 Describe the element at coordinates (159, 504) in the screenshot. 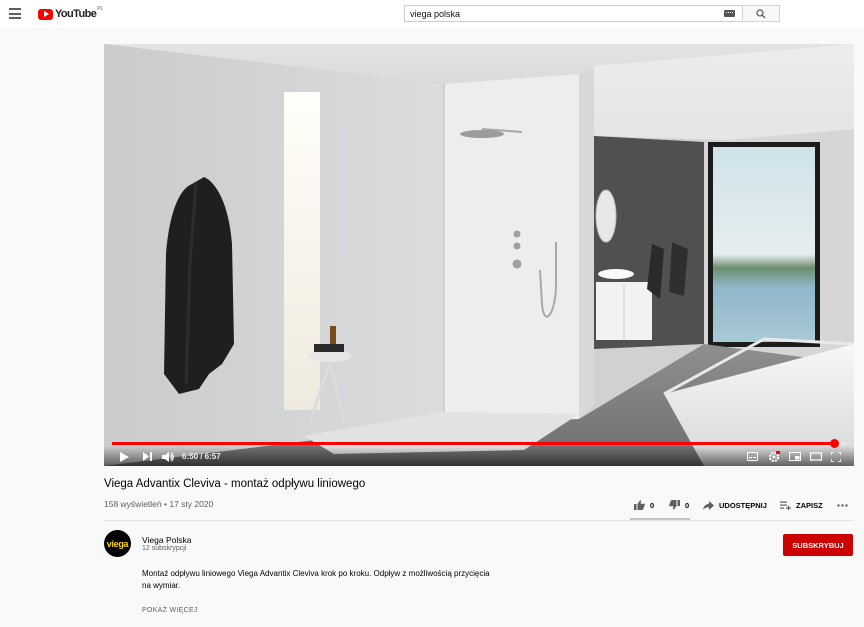

I see `view-count-date: 158 wyświetleń • 17 sty 2020` at that location.